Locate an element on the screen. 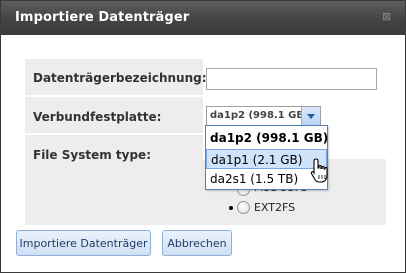 This screenshot has height=273, width=406. cancel-button: Abbrechen is located at coordinates (197, 243).